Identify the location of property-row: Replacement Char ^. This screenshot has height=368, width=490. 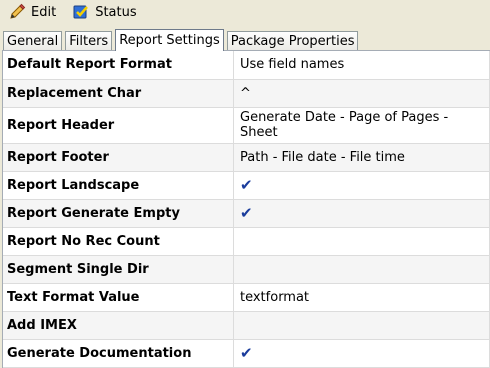
(246, 93).